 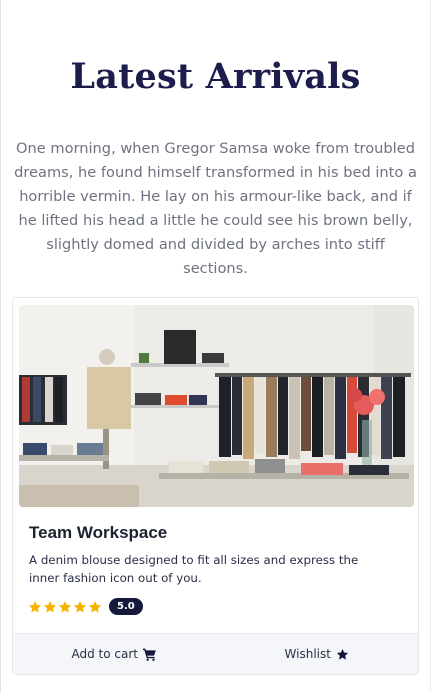 What do you see at coordinates (307, 654) in the screenshot?
I see `wishlist-label: Wishlist` at bounding box center [307, 654].